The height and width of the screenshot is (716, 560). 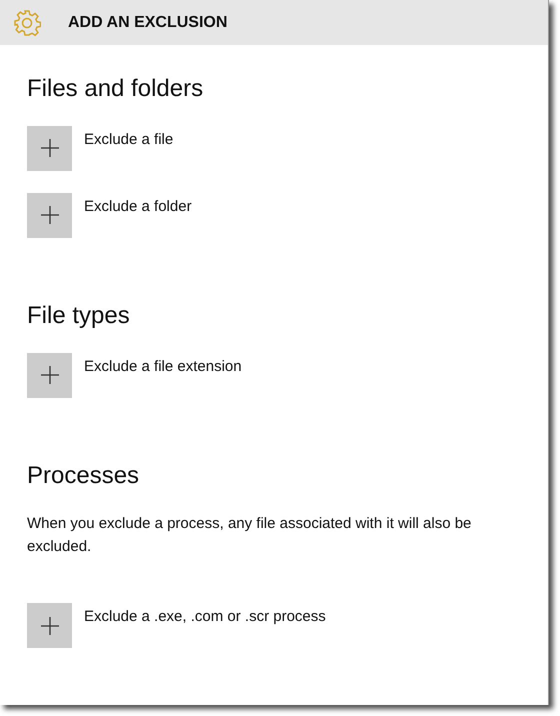 I want to click on section-heading: Processes, so click(x=83, y=476).